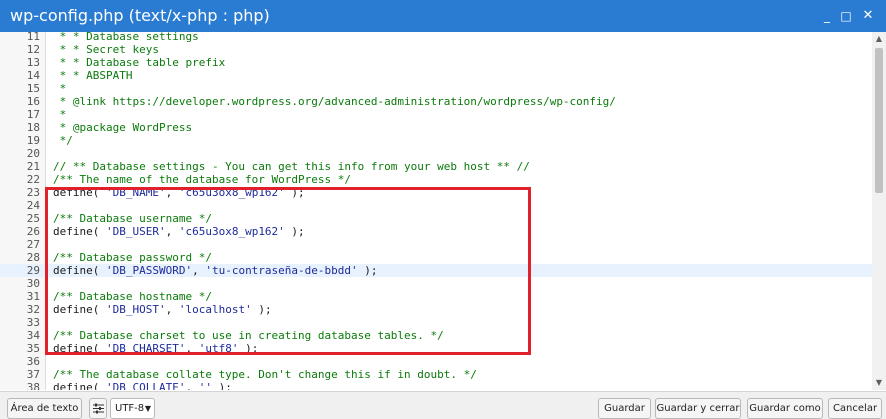 This screenshot has height=419, width=886. What do you see at coordinates (436, 192) in the screenshot?
I see `code-line: 23 define( 'DB_NAME', 'c65u3ox8_wp162' );` at bounding box center [436, 192].